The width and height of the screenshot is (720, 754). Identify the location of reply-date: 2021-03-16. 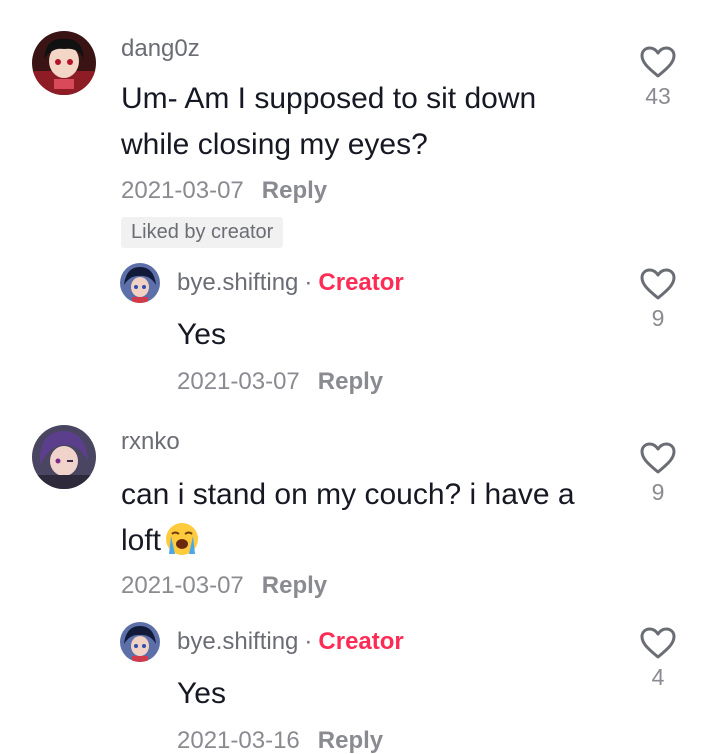
(238, 740).